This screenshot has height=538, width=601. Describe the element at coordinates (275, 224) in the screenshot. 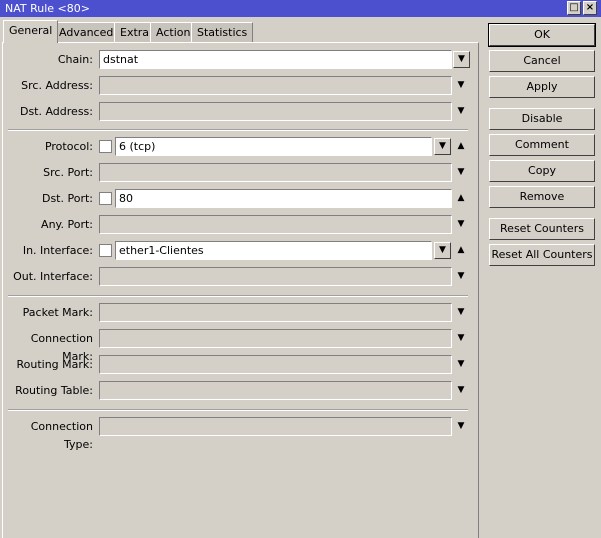

I see `any-port-input` at that location.